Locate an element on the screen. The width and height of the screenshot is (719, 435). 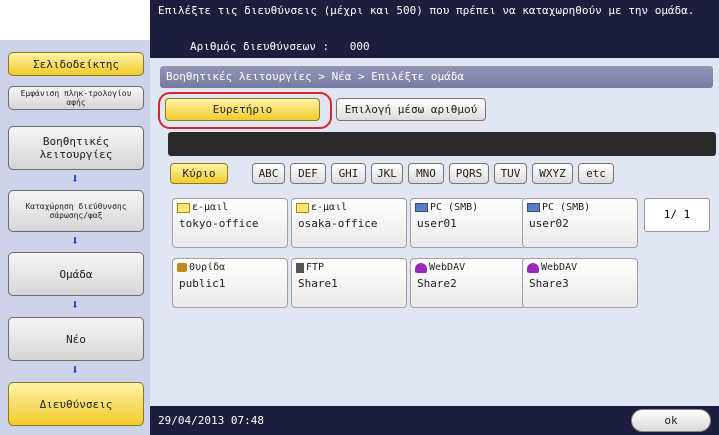
destination-card: ε-μαιl tokyo-office is located at coordinates (230, 223).